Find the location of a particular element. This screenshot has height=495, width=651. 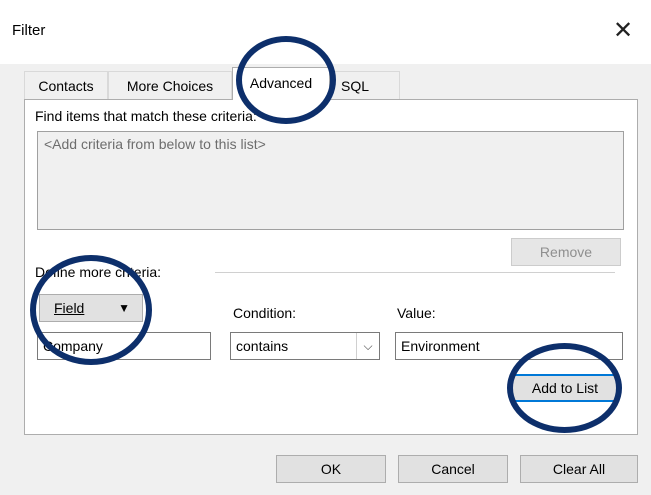

cancel-button: Cancel is located at coordinates (453, 469).